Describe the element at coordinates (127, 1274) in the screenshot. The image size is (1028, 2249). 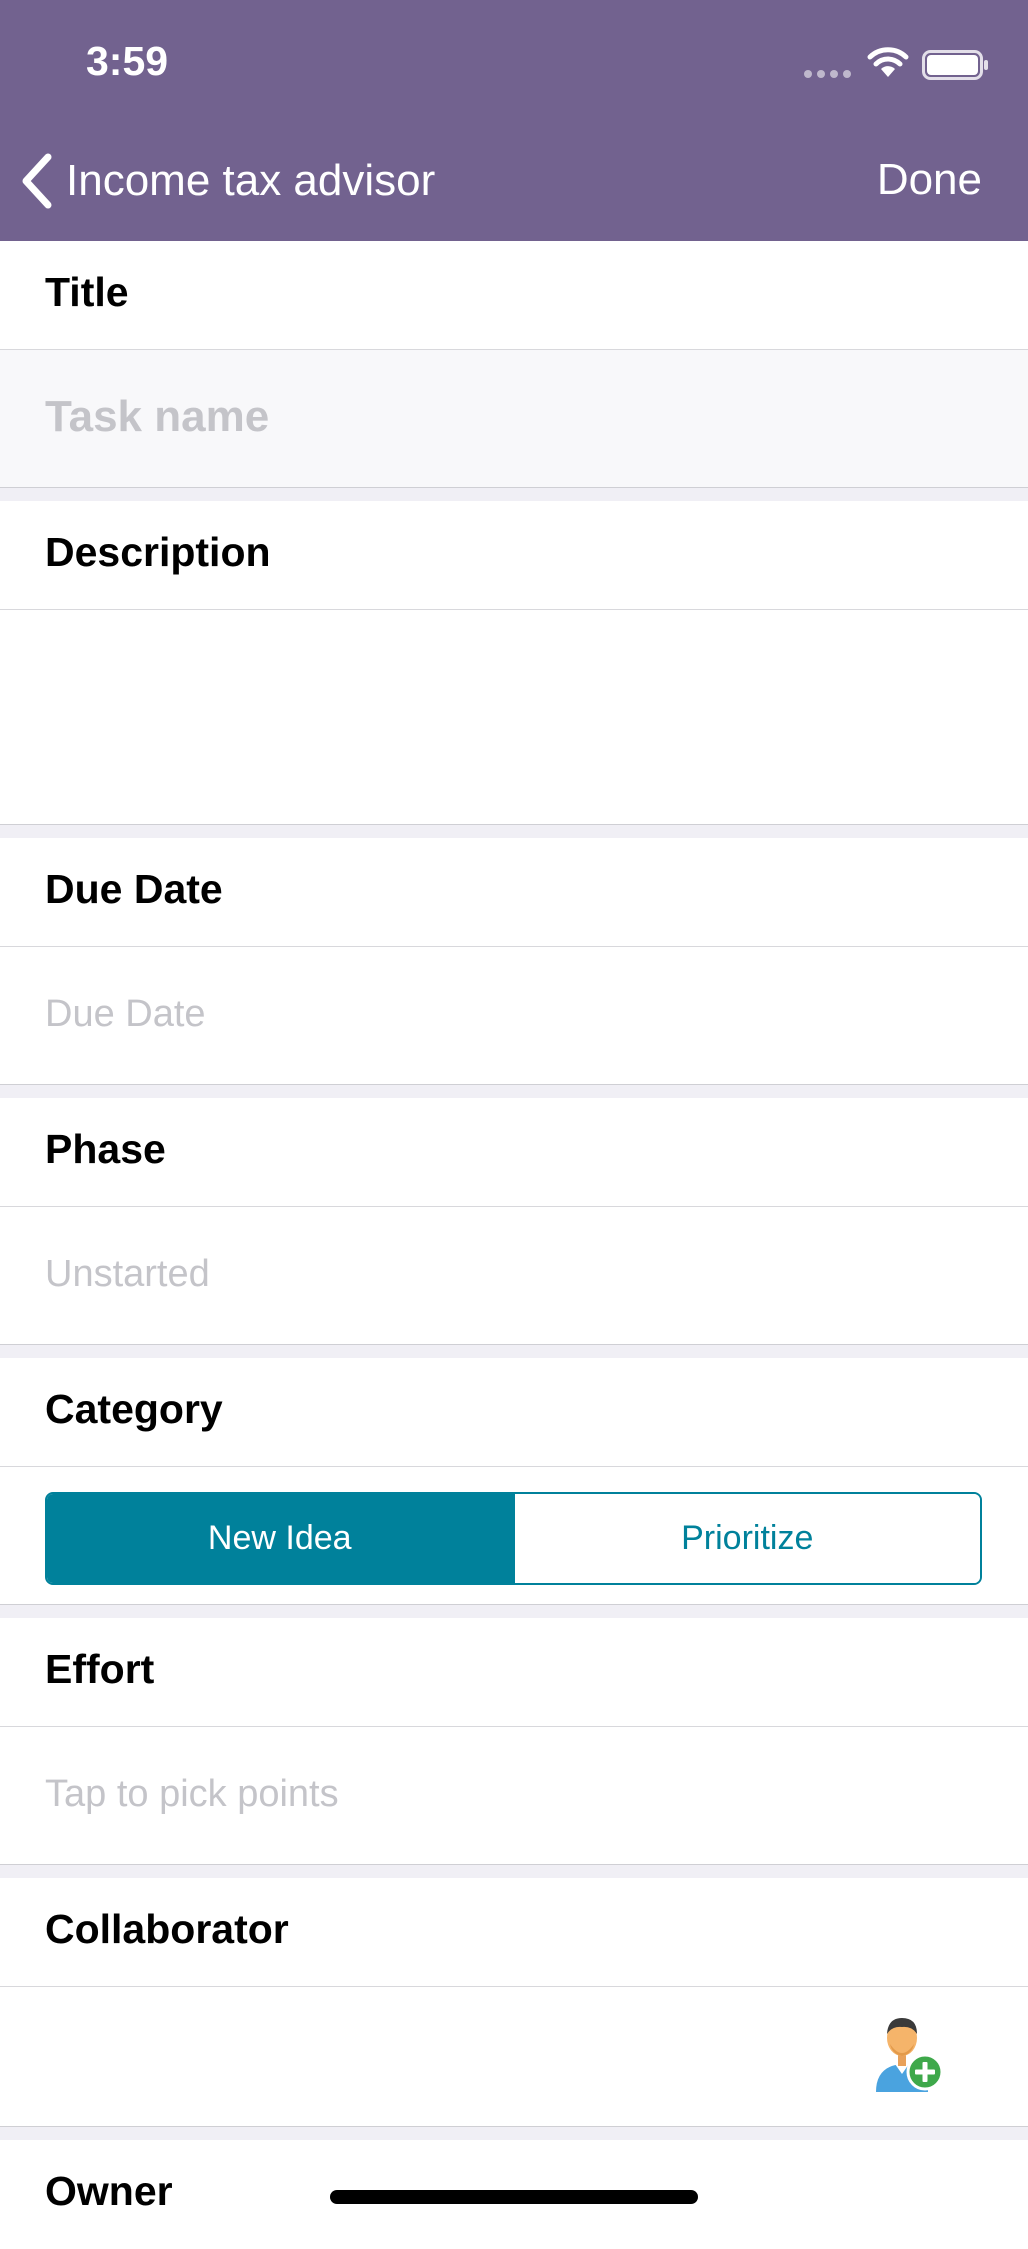
I see `phase-value: Unstarted` at that location.